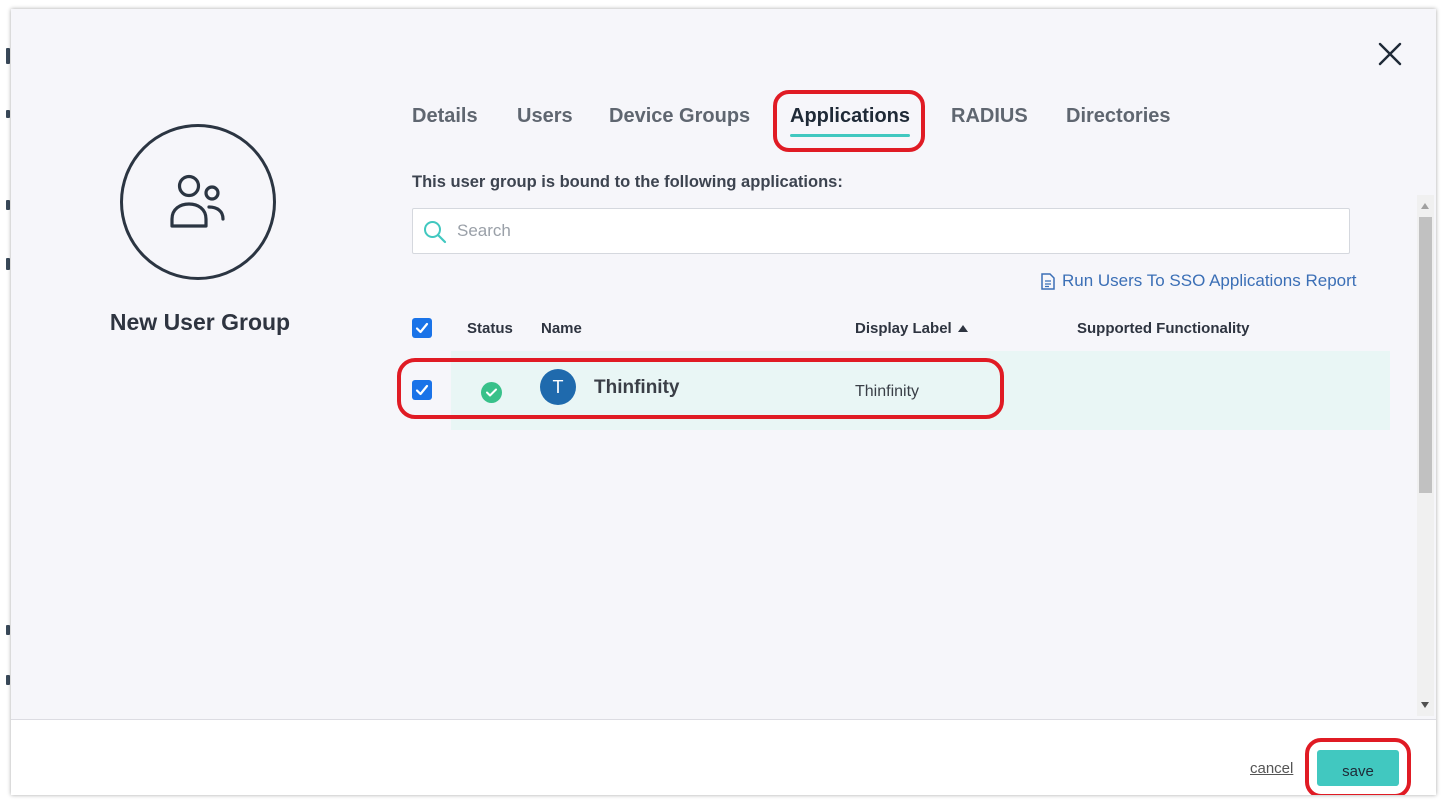  What do you see at coordinates (887, 391) in the screenshot?
I see `app-display-label: Thinfinity` at bounding box center [887, 391].